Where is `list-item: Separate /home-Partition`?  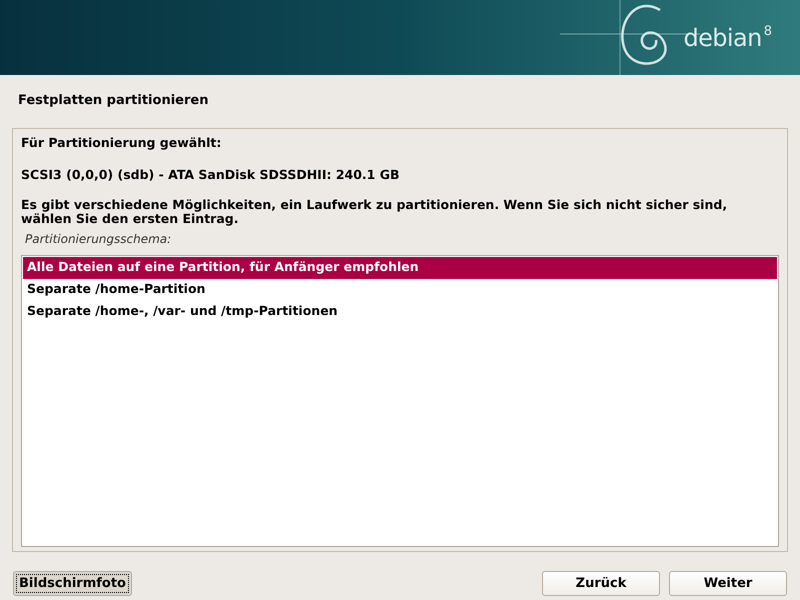
list-item: Separate /home-Partition is located at coordinates (400, 289).